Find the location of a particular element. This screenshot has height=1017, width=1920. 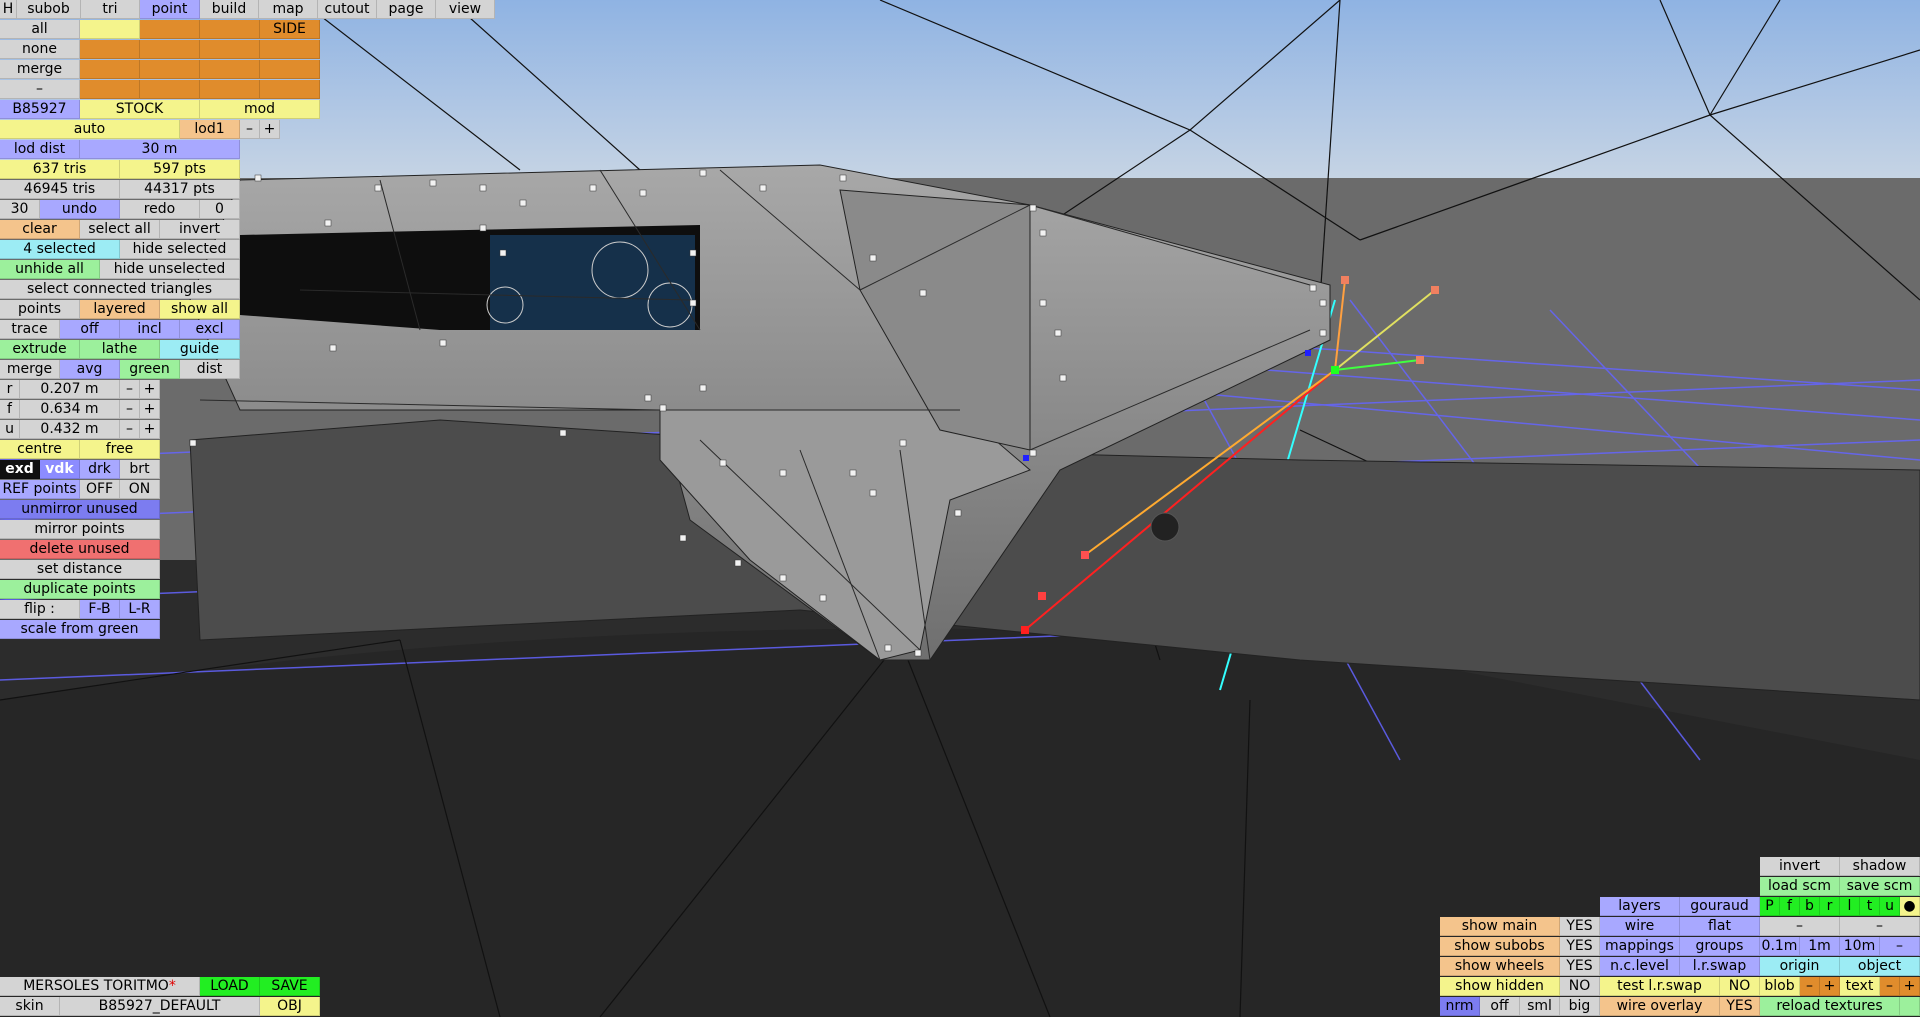

exd-toggle: exd is located at coordinates (20, 469).